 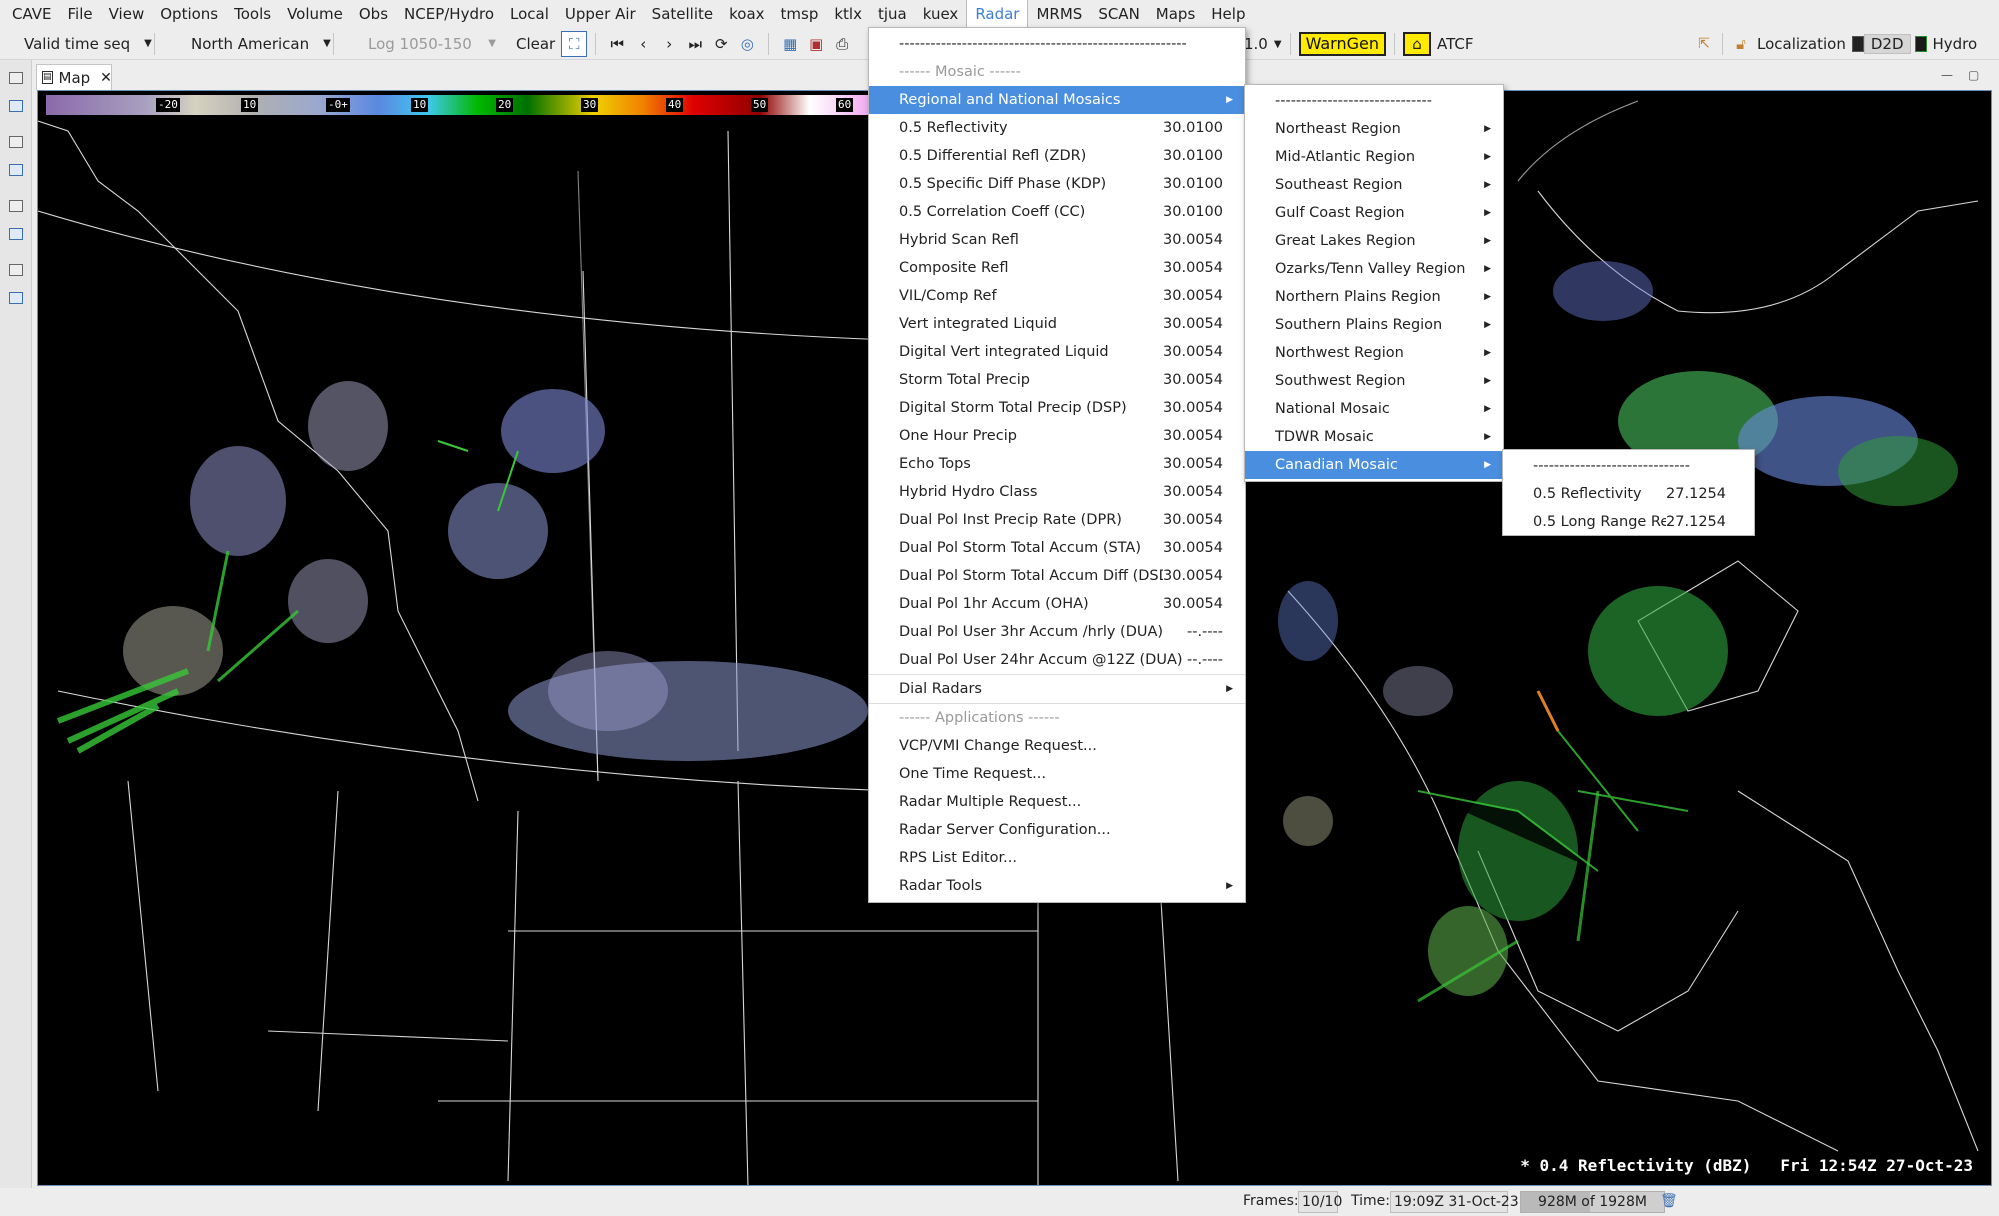 What do you see at coordinates (1057, 212) in the screenshot?
I see `menu-item-radar-product: 0.5 Correlation Coeff (CC) 30.0100` at bounding box center [1057, 212].